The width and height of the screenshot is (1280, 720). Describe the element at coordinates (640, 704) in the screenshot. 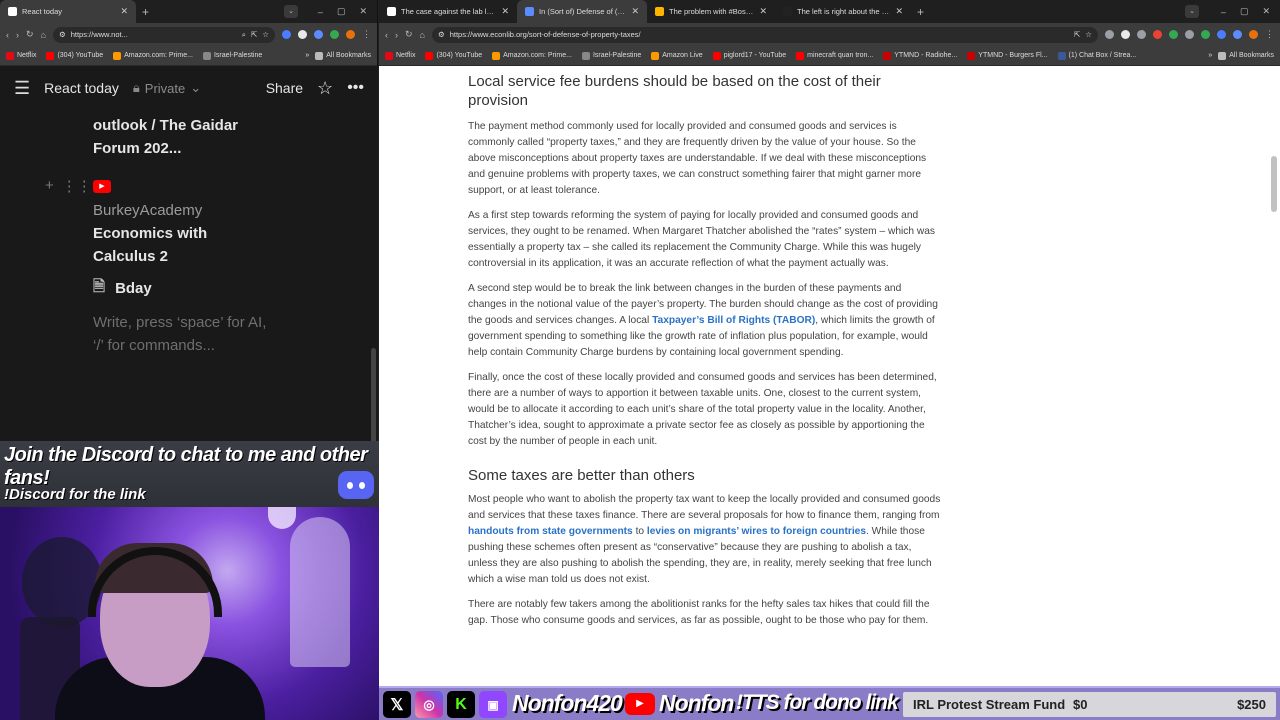

I see `youtube-icon: ▶` at that location.